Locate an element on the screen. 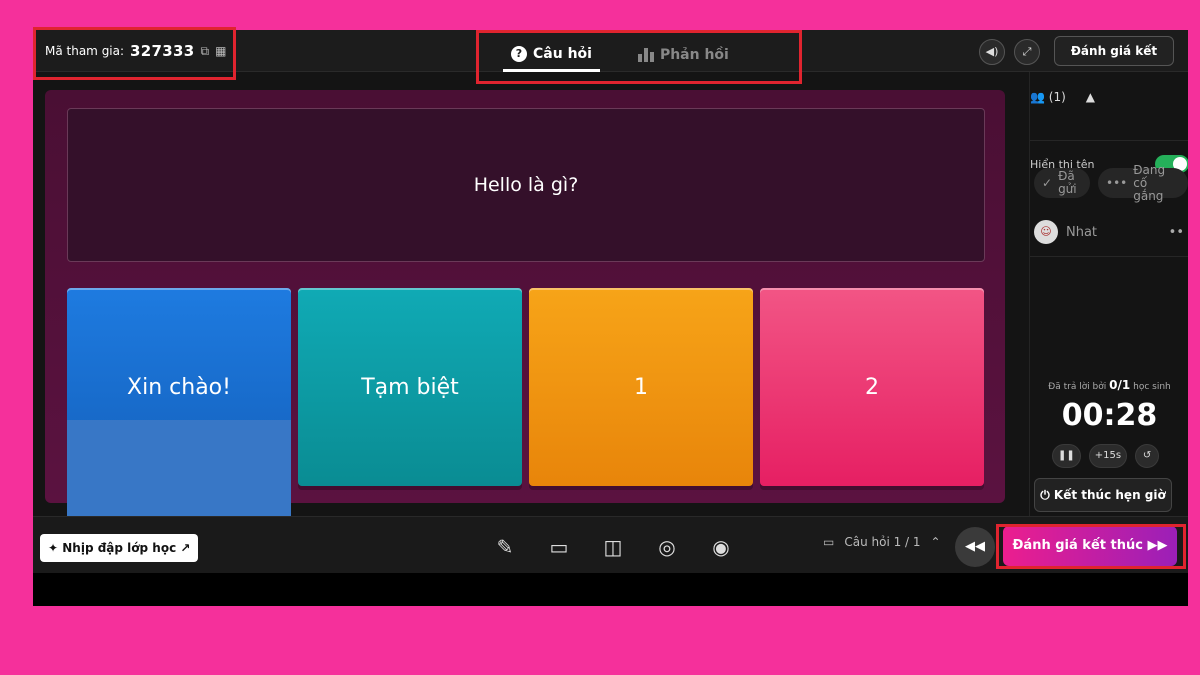 The image size is (1200, 675). pen-icon: ✎ is located at coordinates (505, 546).